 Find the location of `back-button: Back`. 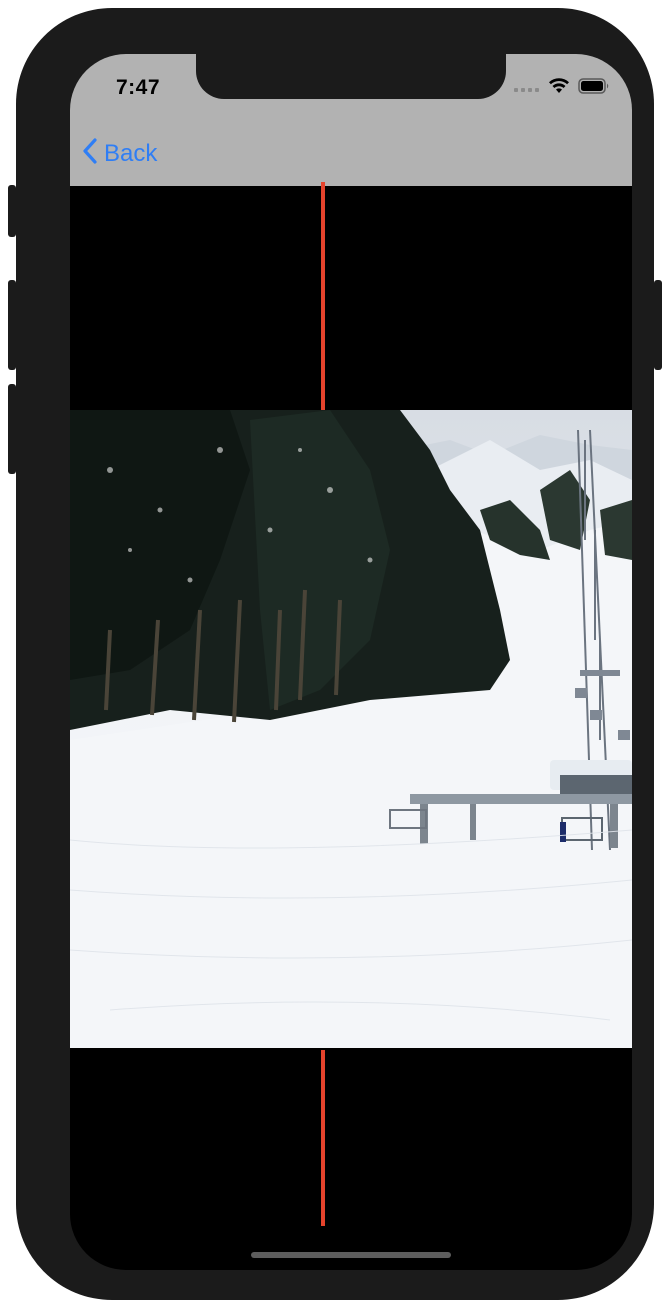

back-button: Back is located at coordinates (119, 153).